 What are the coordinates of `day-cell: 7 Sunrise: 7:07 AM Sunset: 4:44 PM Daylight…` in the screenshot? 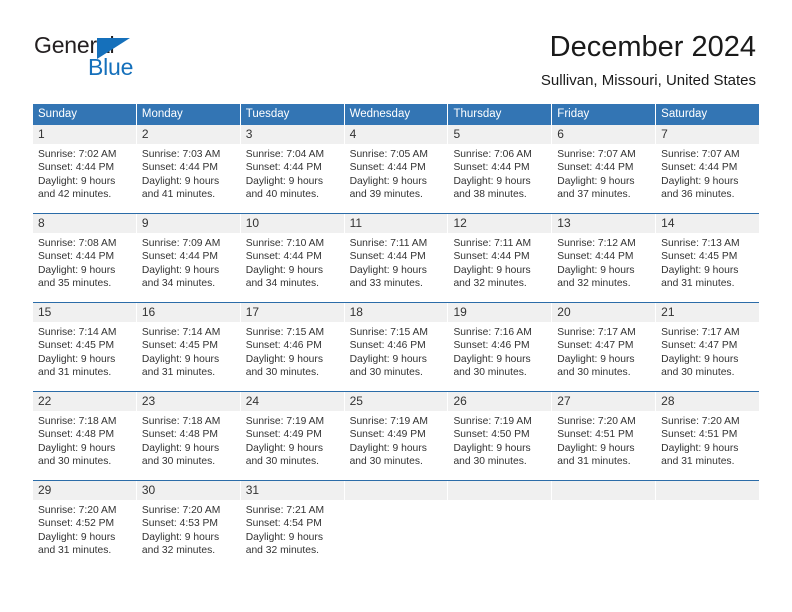 It's located at (708, 167).